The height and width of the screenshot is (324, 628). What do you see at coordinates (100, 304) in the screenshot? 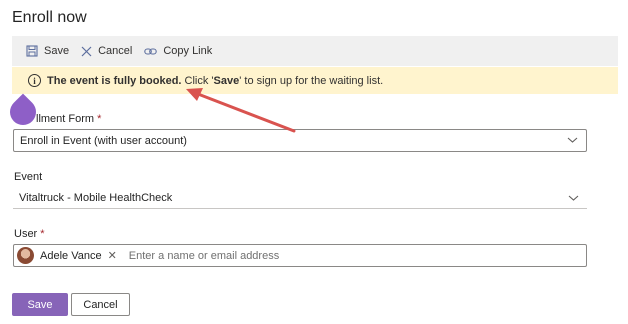
I see `cancel-button: Cancel` at bounding box center [100, 304].